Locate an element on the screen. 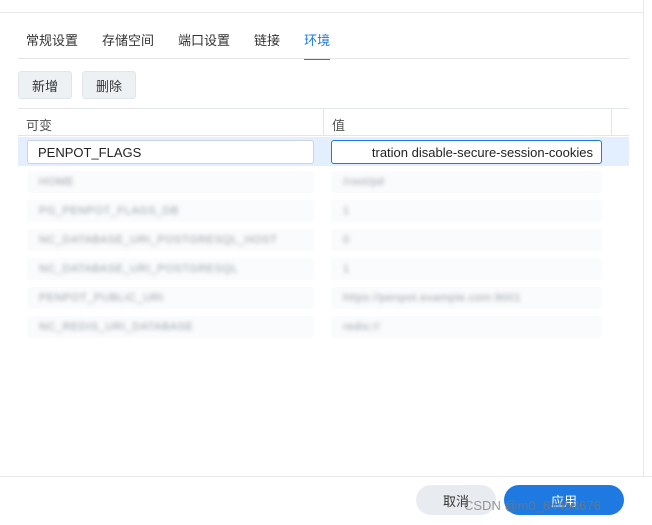 The width and height of the screenshot is (652, 525). variable-value-cell: https://penpot.example.com:9001 is located at coordinates (466, 298).